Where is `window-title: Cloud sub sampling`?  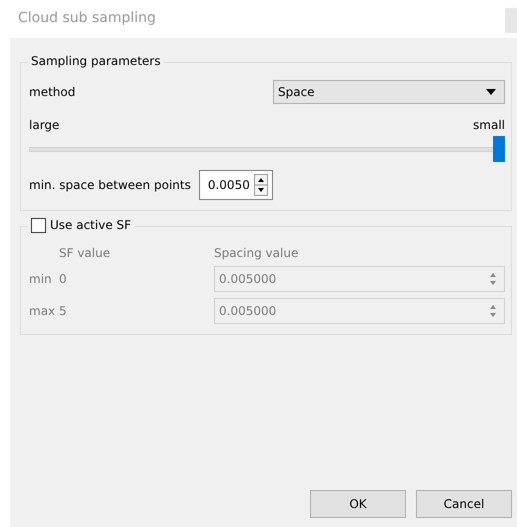
window-title: Cloud sub sampling is located at coordinates (87, 18).